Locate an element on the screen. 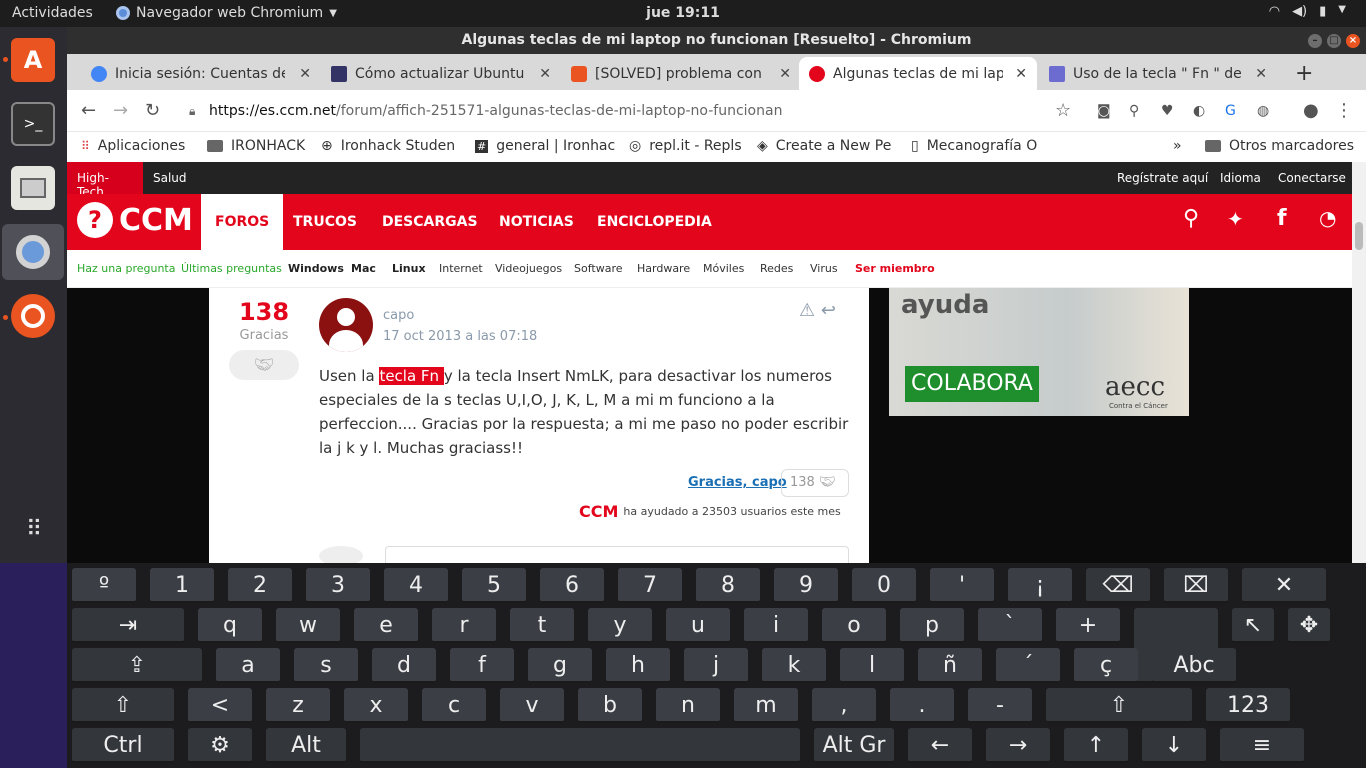 The height and width of the screenshot is (768, 1366). scrollbar-thumb is located at coordinates (1359, 236).